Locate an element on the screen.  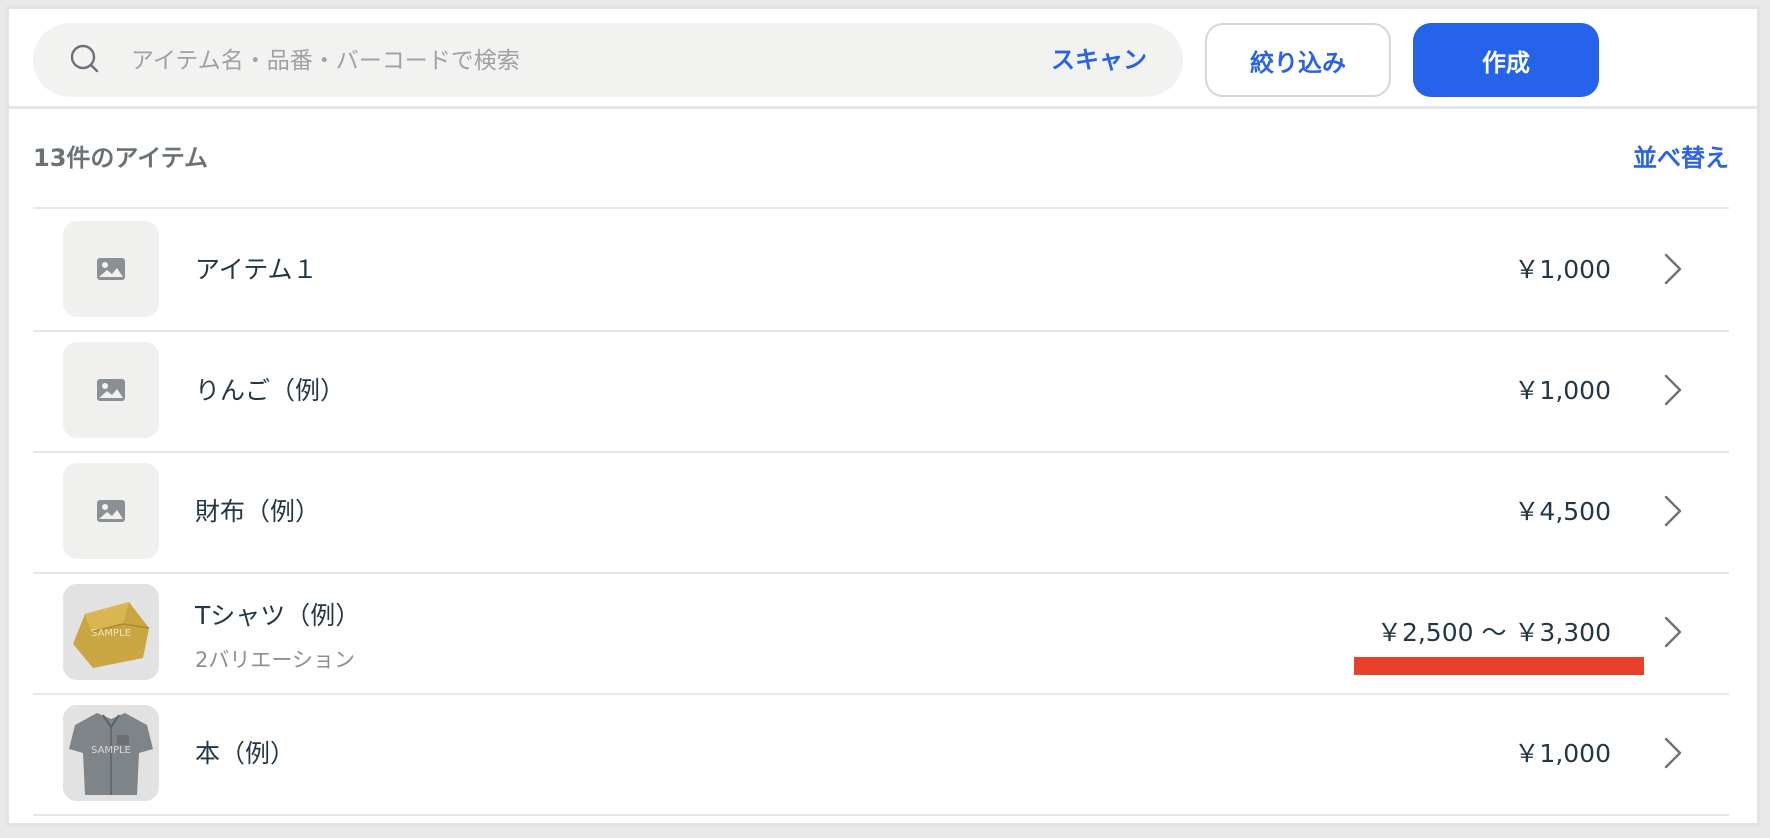
filter-button: 絞り込み is located at coordinates (1298, 60).